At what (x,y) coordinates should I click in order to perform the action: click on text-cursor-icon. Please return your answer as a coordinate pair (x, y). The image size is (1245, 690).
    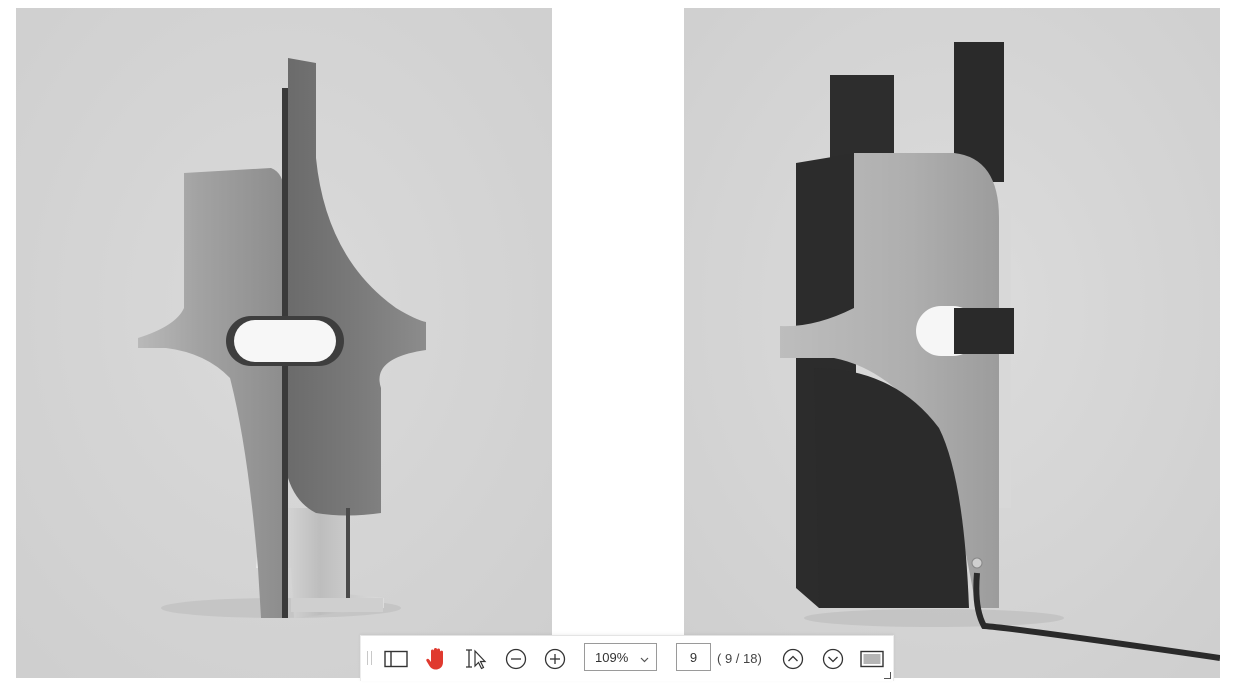
    Looking at the image, I should click on (476, 659).